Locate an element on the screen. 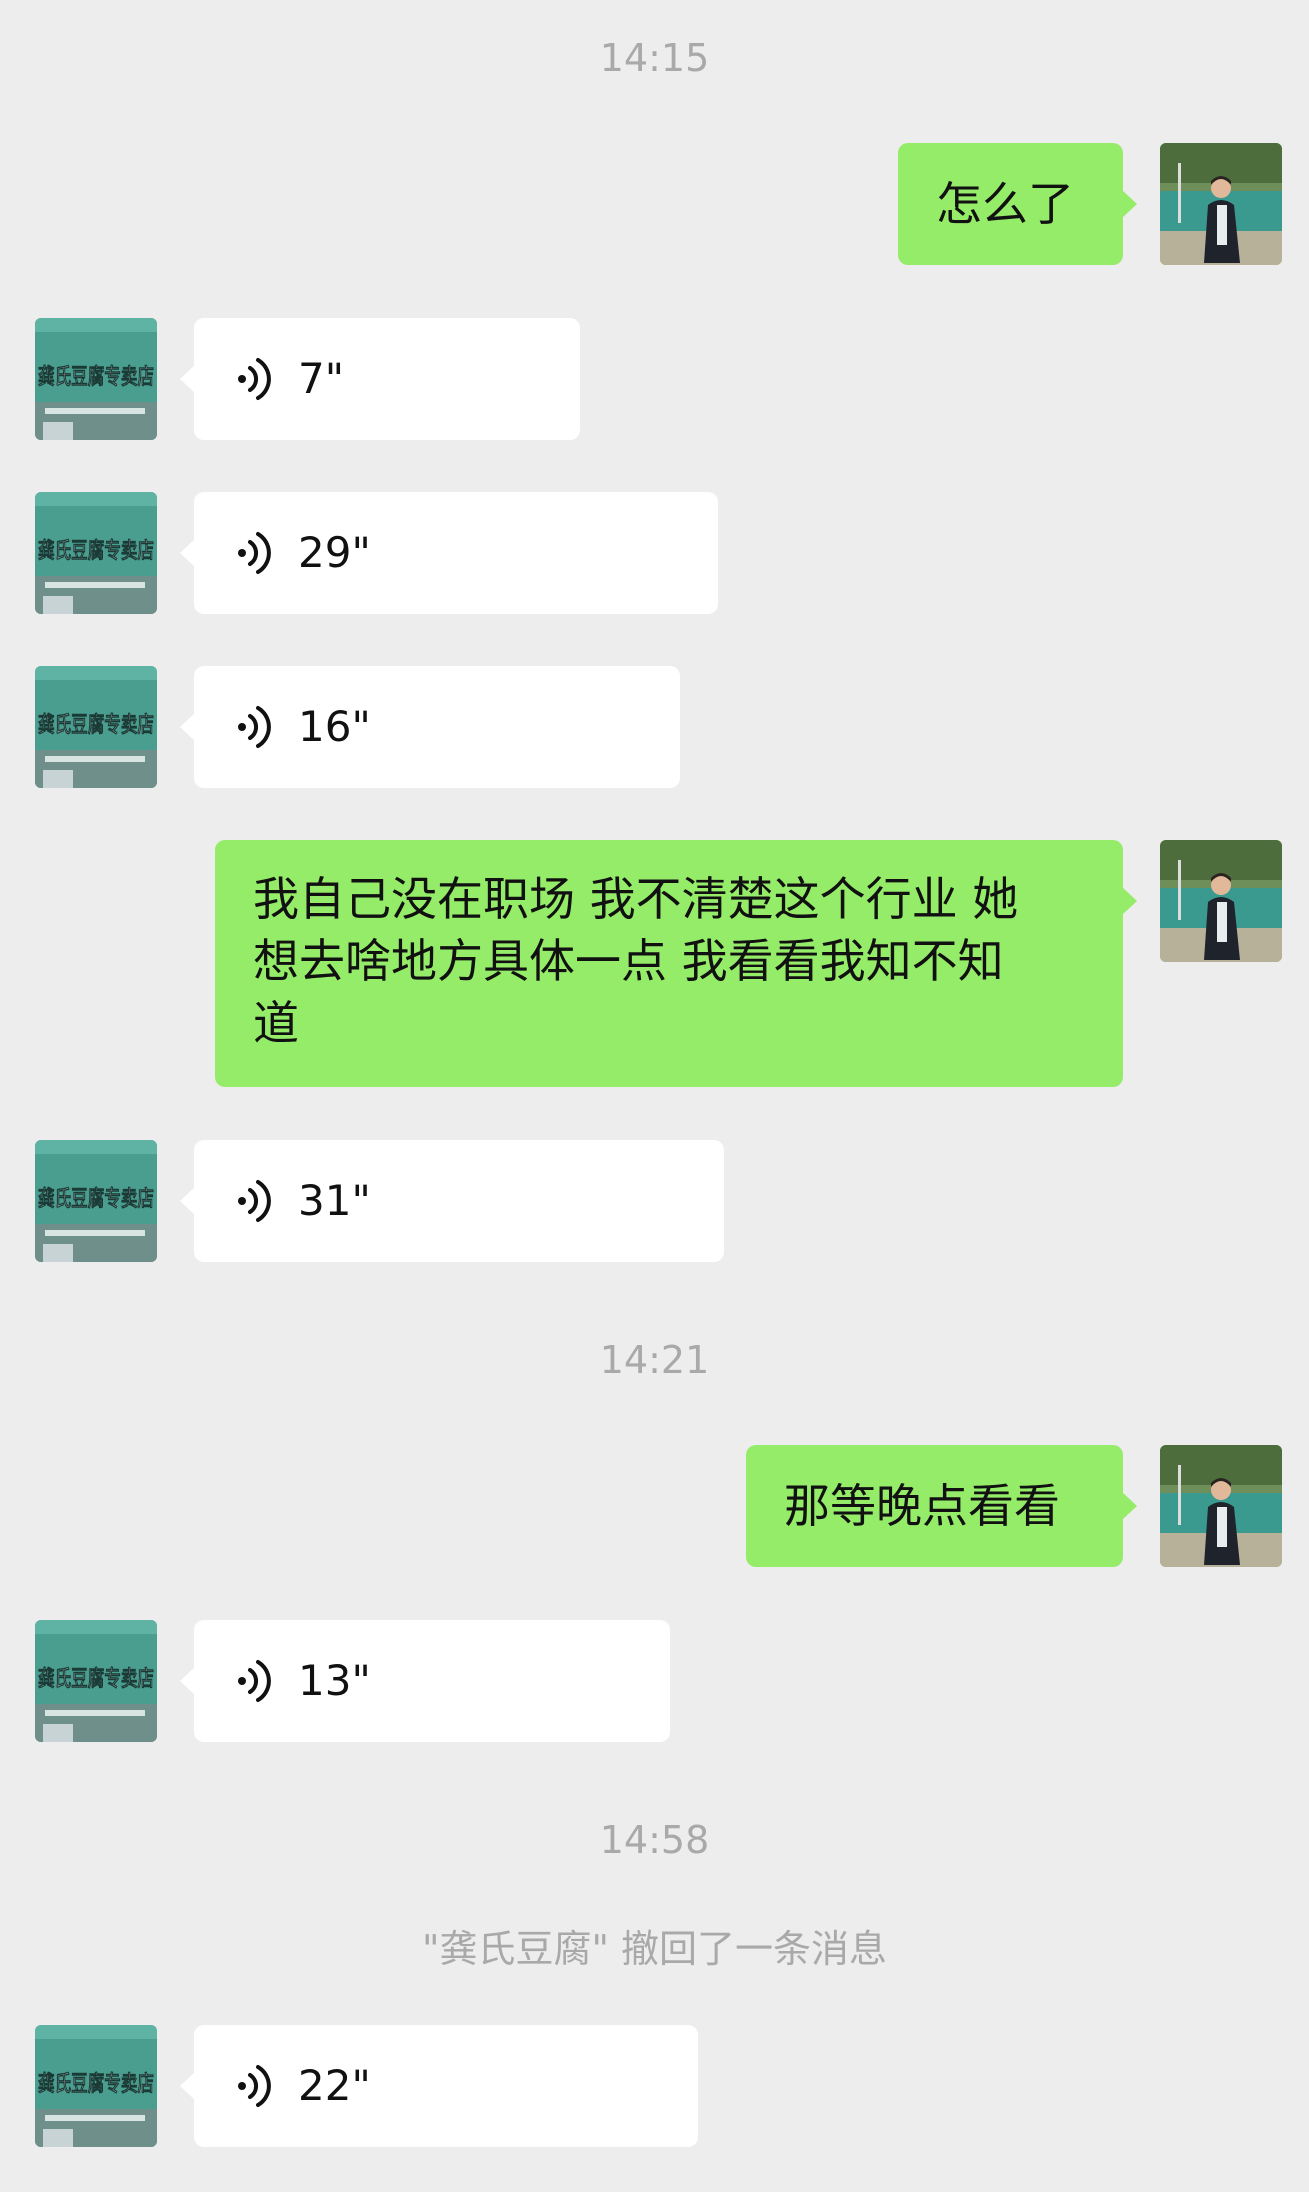 The height and width of the screenshot is (2192, 1309). voice-message-bubble: 13" is located at coordinates (425, 1681).